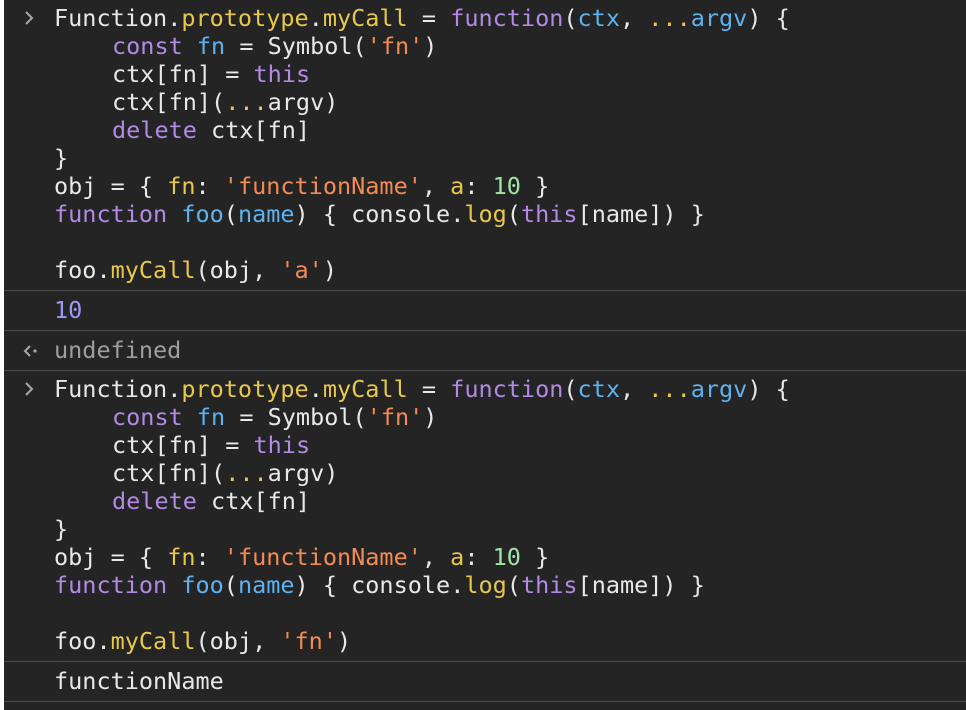 The image size is (966, 710). Describe the element at coordinates (436, 557) in the screenshot. I see `code-token: ,` at that location.